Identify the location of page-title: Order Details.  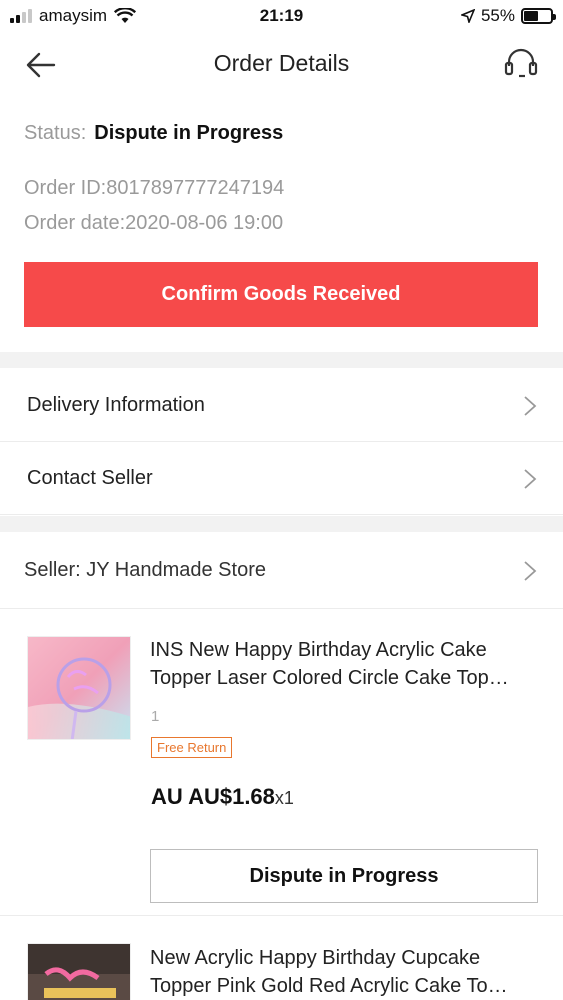
(281, 63).